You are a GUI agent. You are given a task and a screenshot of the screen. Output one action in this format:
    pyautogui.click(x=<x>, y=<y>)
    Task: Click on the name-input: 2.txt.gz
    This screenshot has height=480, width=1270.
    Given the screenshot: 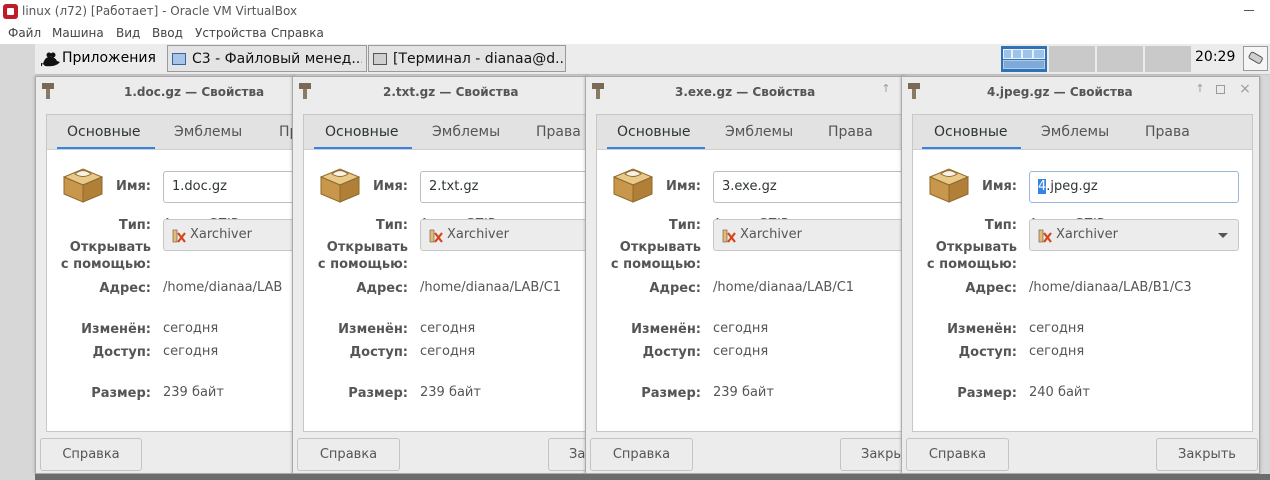 What is the action you would take?
    pyautogui.click(x=503, y=187)
    